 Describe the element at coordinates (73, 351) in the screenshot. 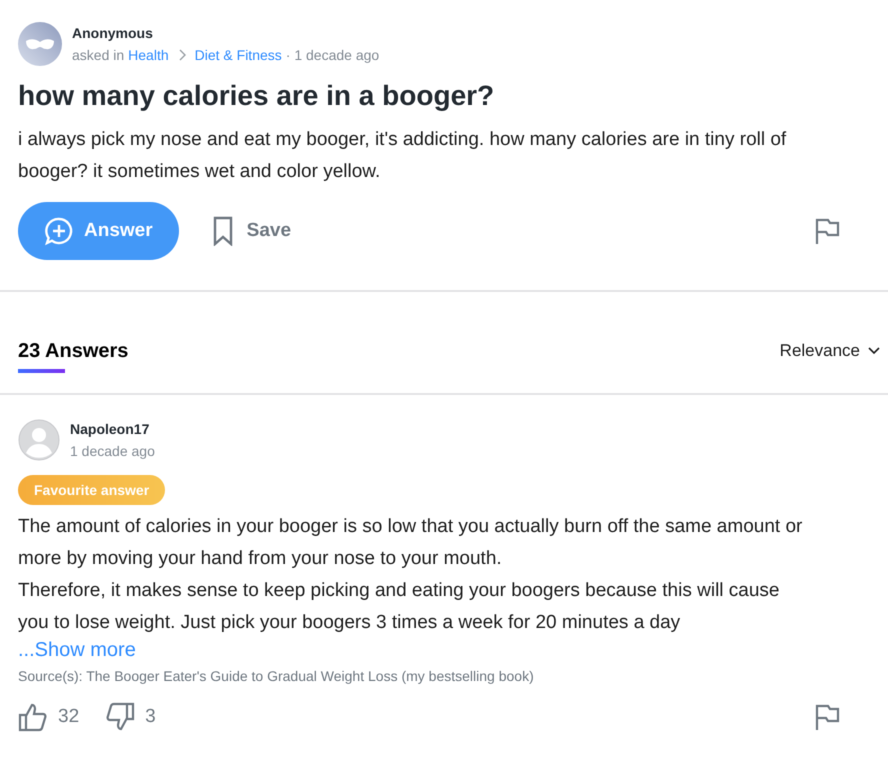

I see `answers-count: 23 Answers` at that location.